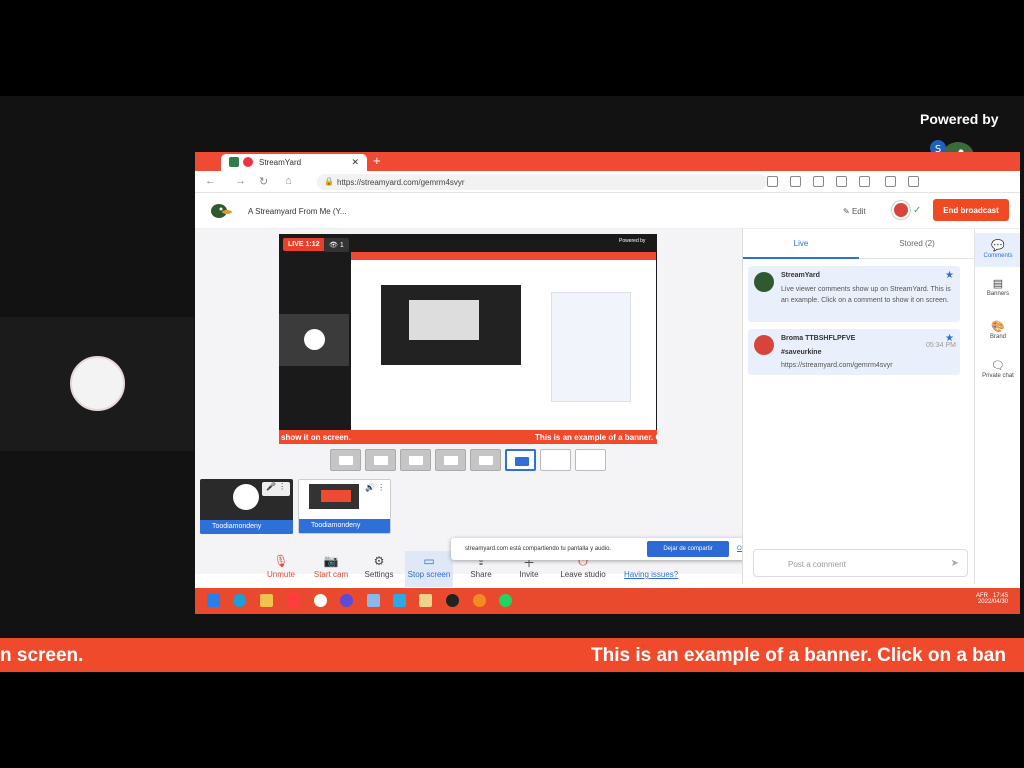  I want to click on extensions-icon, so click(818, 181).